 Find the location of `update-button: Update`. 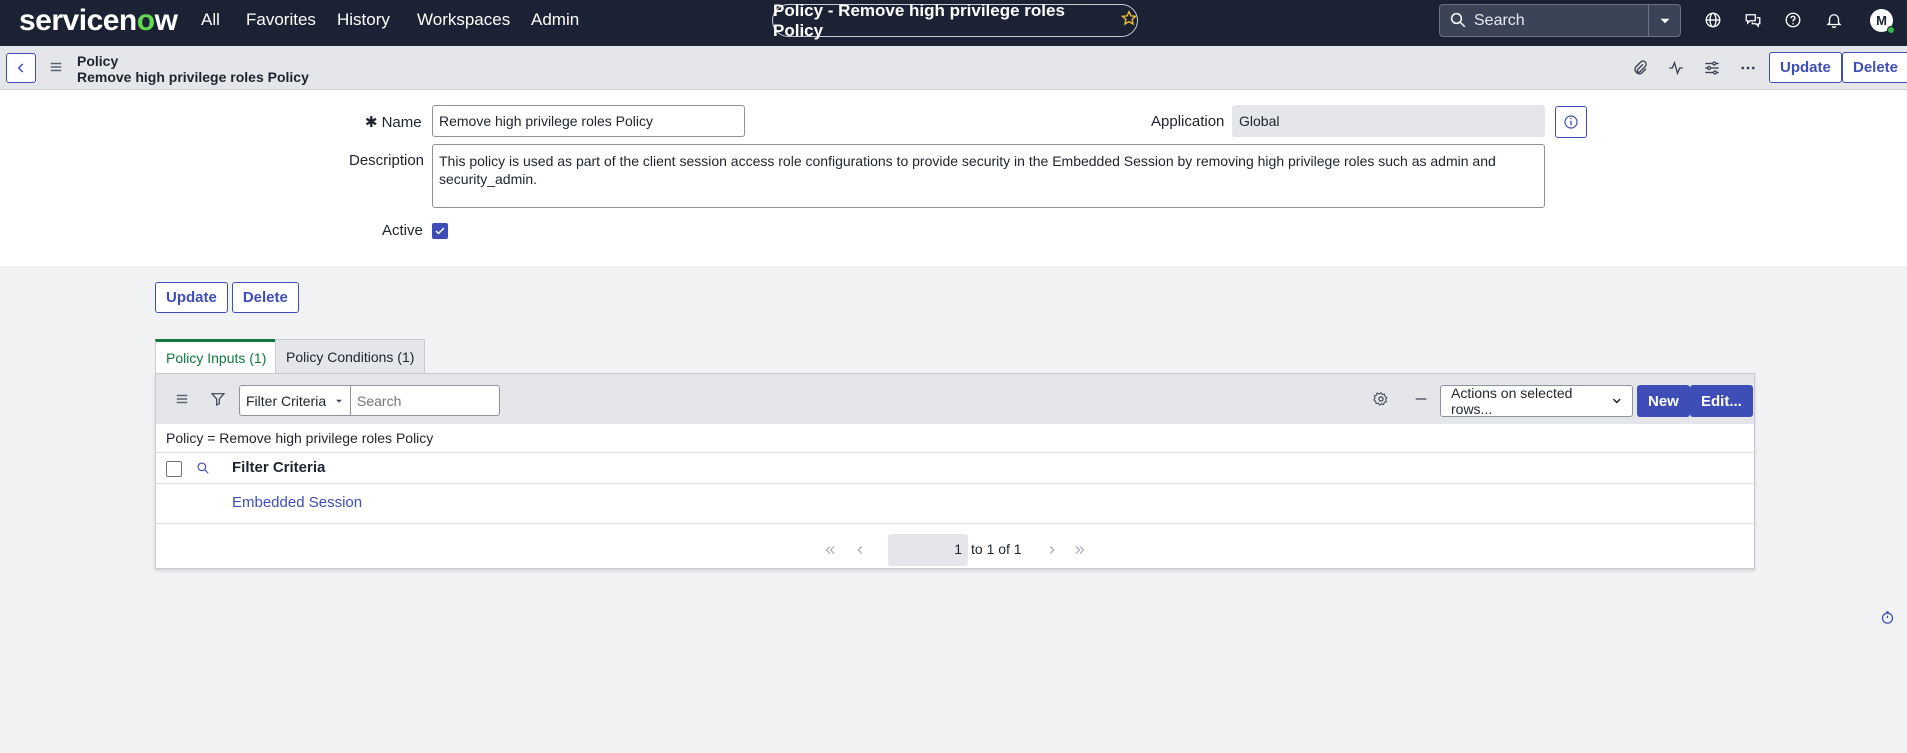

update-button: Update is located at coordinates (191, 297).